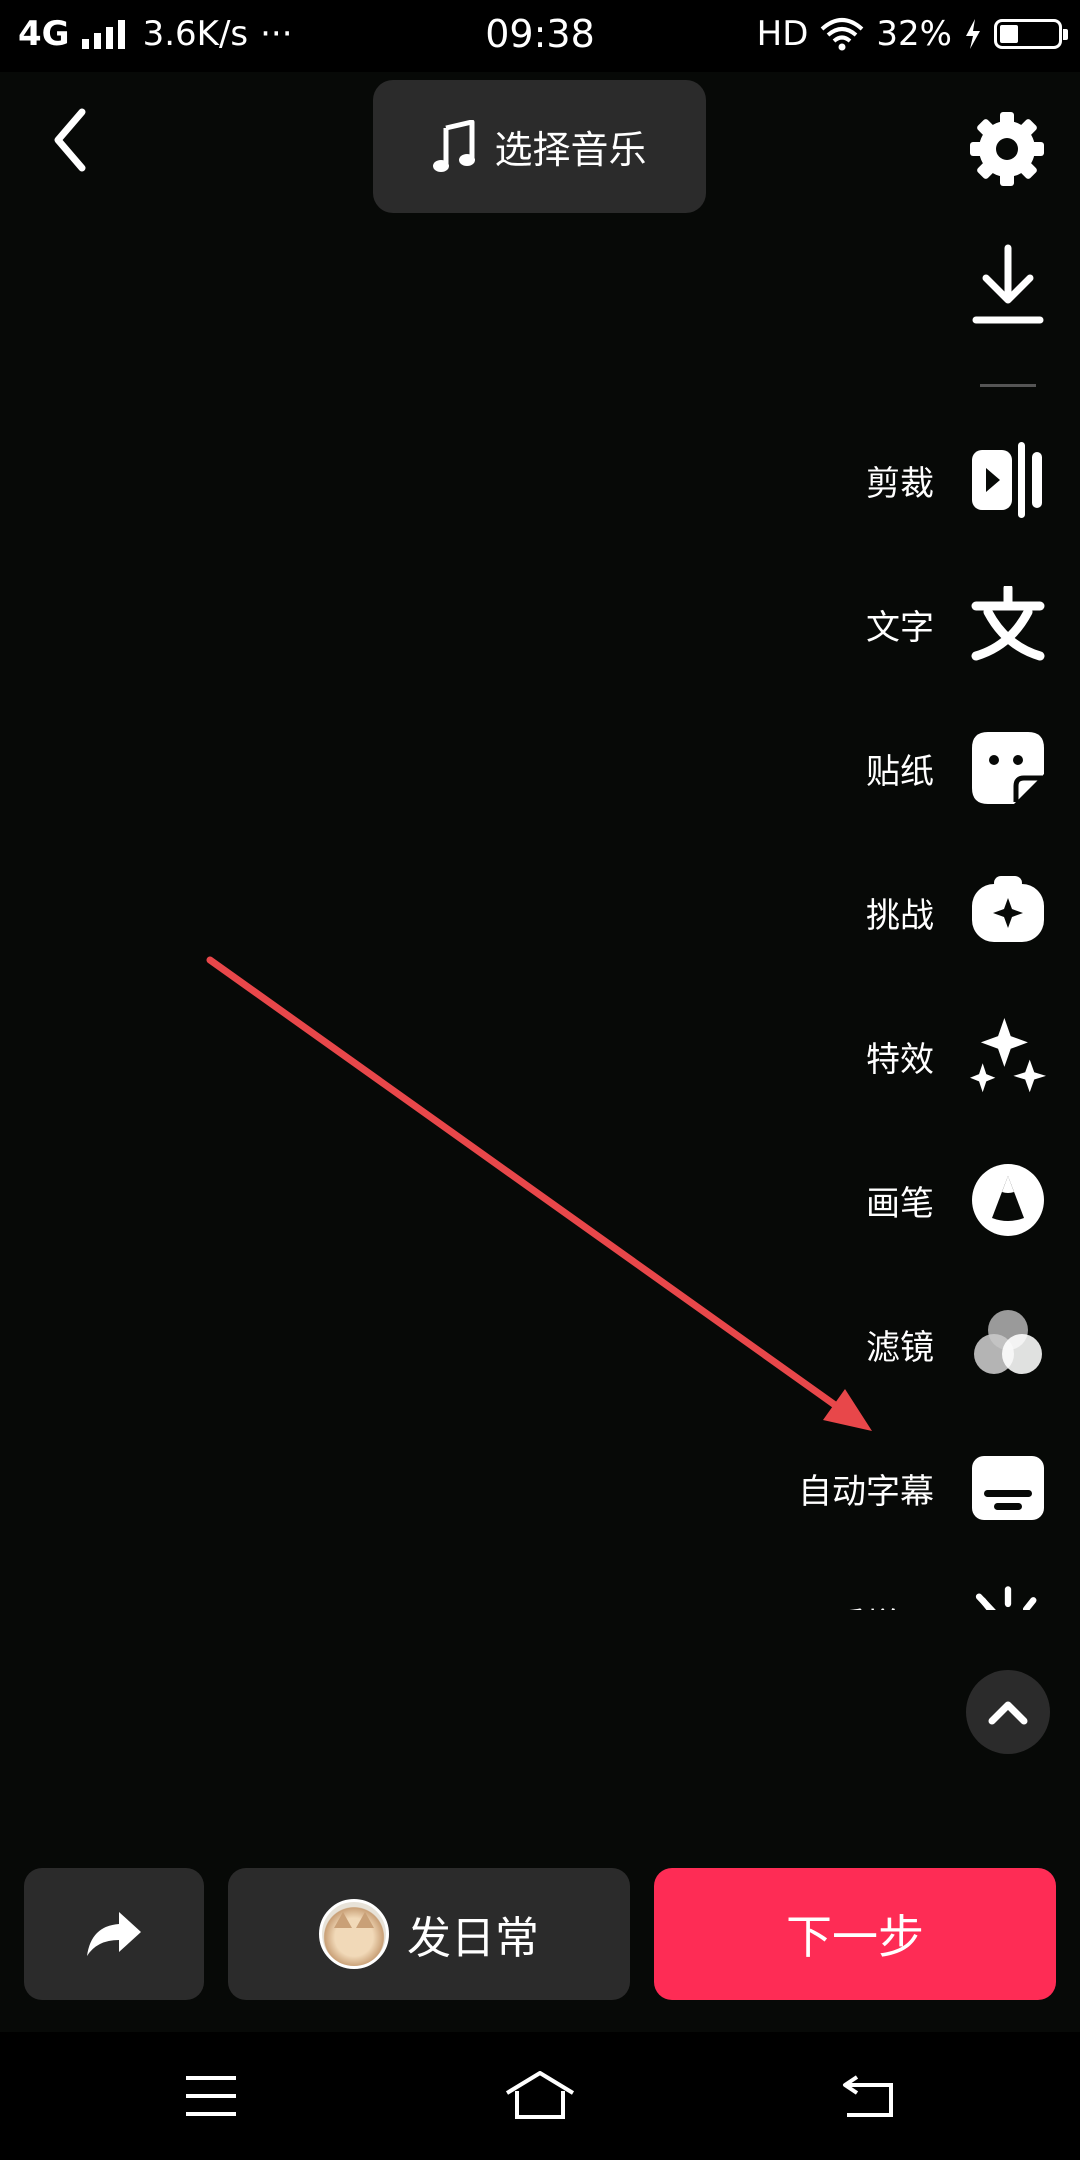 The width and height of the screenshot is (1080, 2160). What do you see at coordinates (973, 34) in the screenshot?
I see `charging-icon` at bounding box center [973, 34].